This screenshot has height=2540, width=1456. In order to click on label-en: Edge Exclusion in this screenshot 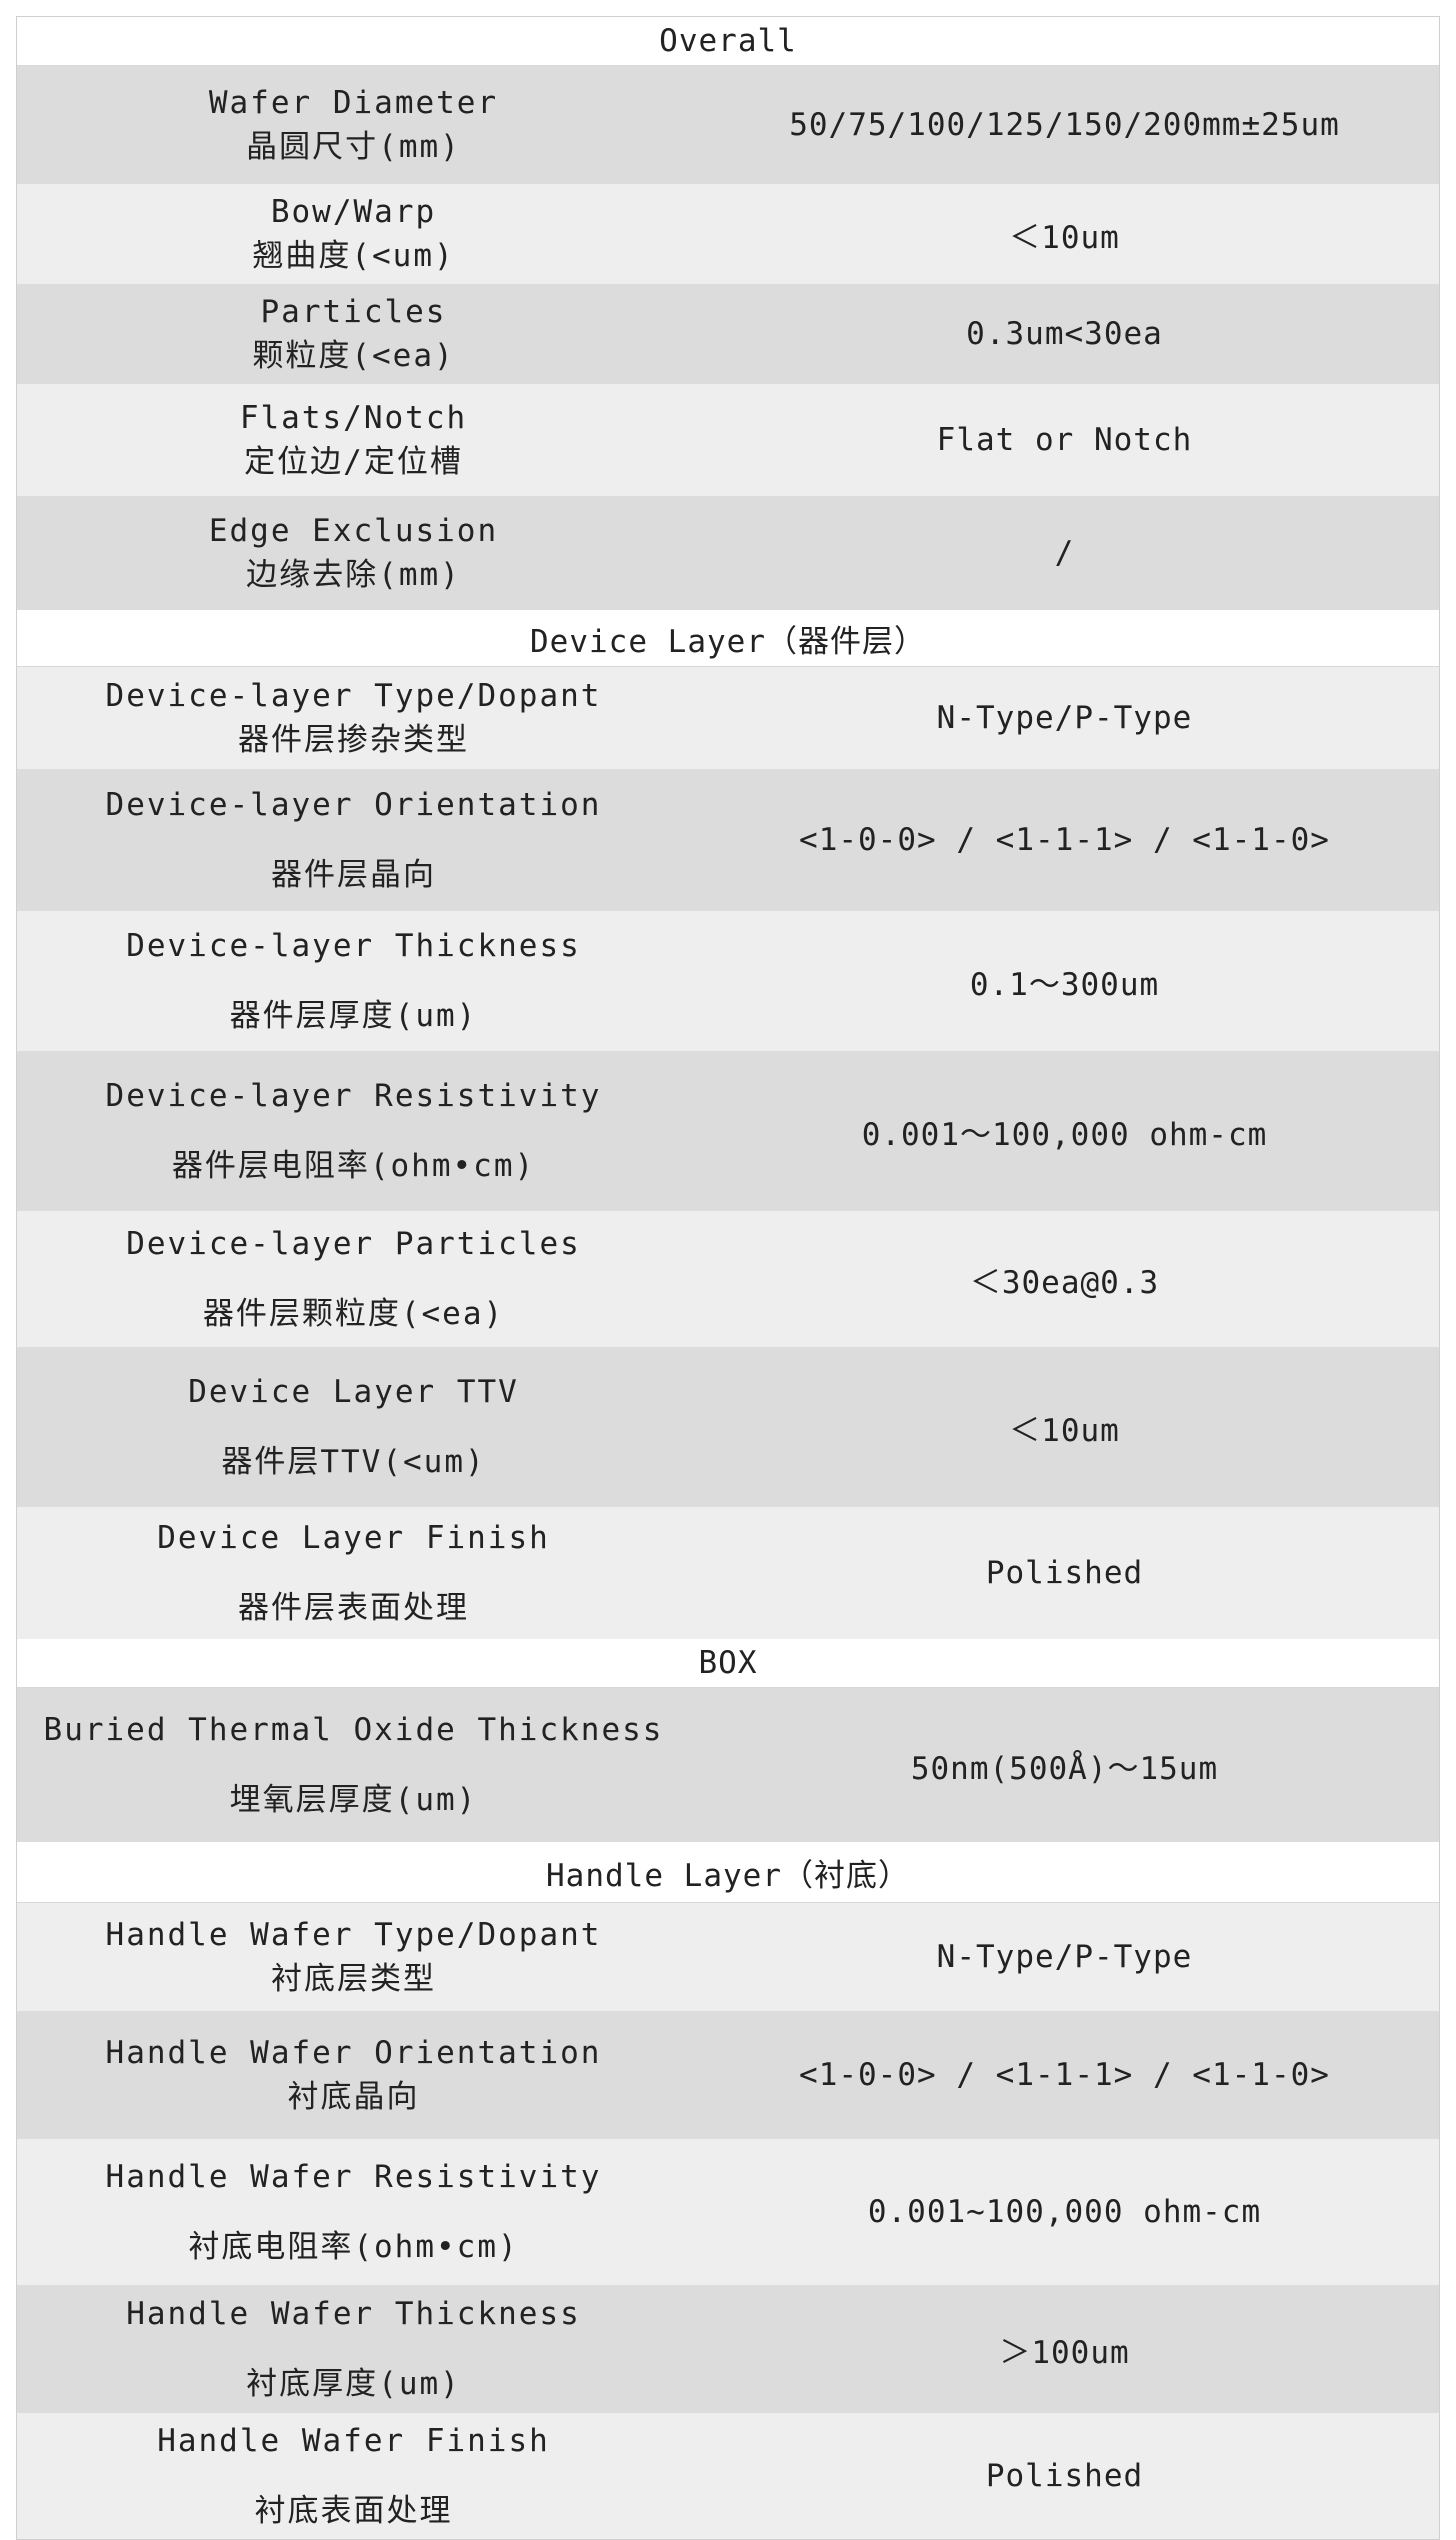, I will do `click(353, 530)`.